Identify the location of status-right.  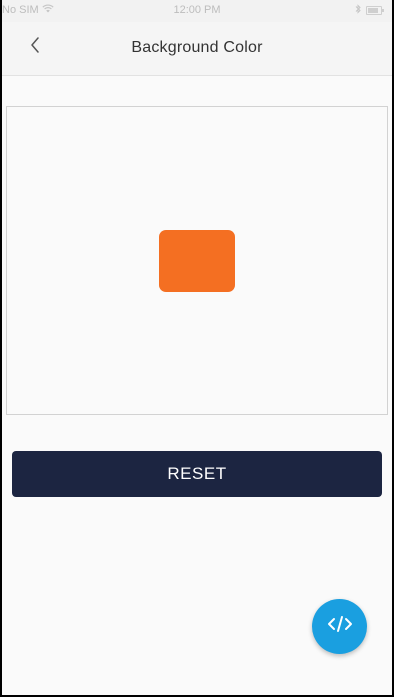
(369, 10).